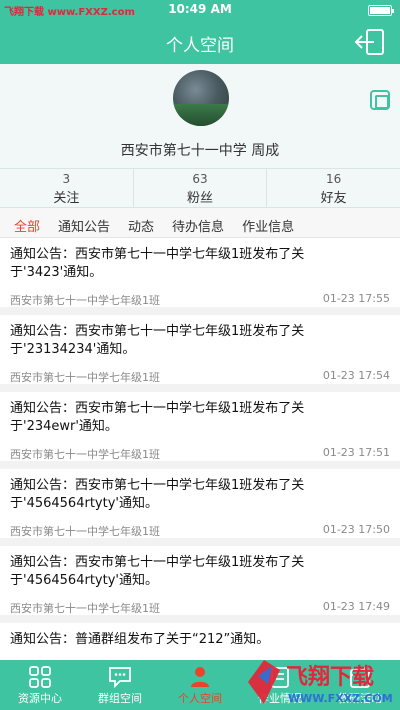  Describe the element at coordinates (334, 179) in the screenshot. I see `stat-friends-count: 16` at that location.